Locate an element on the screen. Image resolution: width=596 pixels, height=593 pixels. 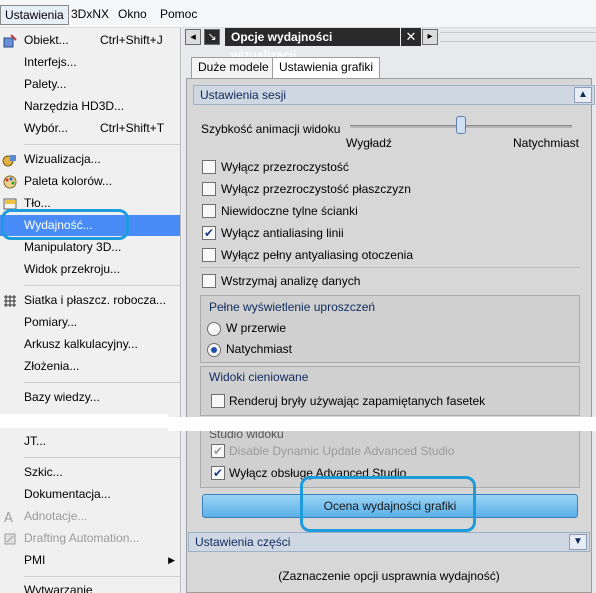
close-icon: ✕ is located at coordinates (411, 37).